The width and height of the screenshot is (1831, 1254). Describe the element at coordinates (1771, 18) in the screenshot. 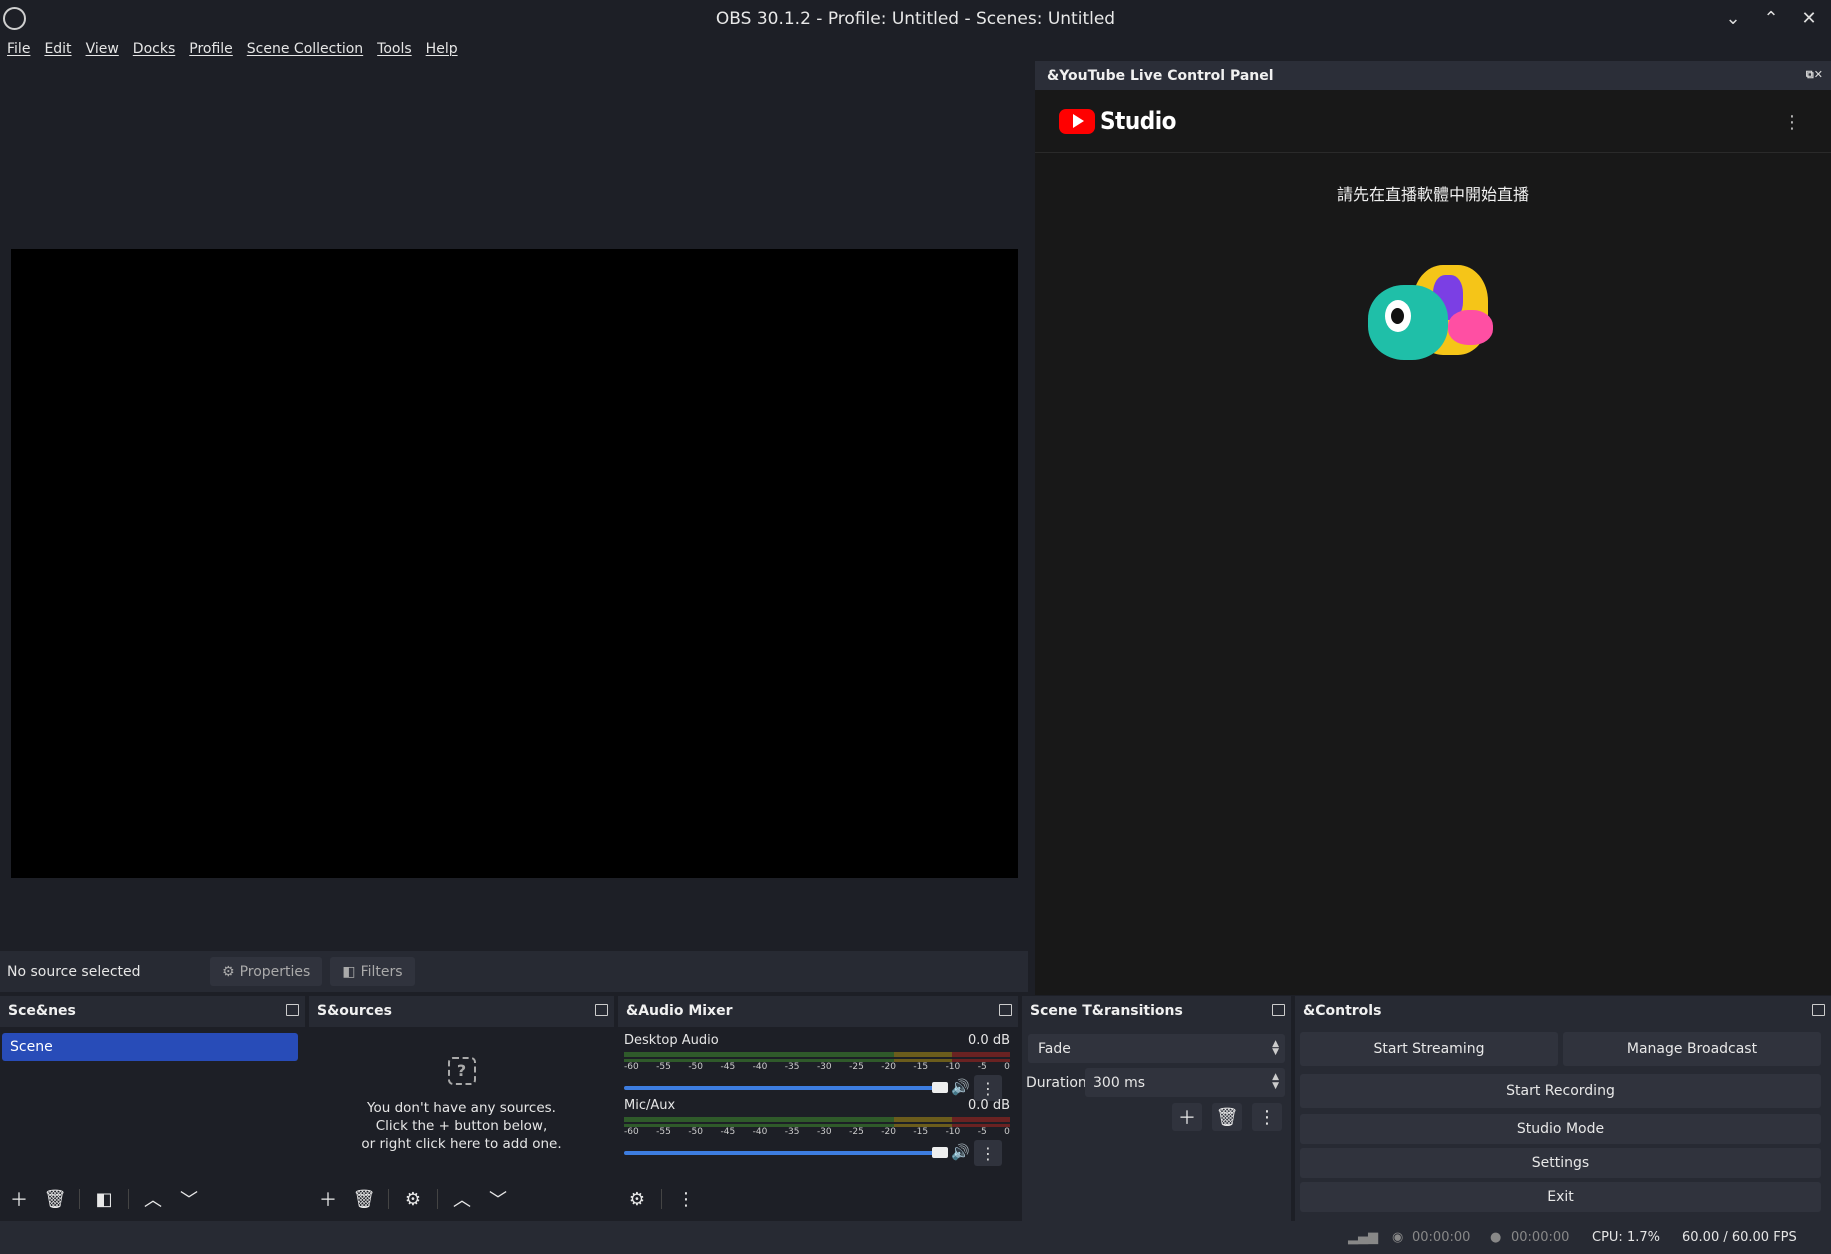

I see `maximize-icon: ⌃` at that location.